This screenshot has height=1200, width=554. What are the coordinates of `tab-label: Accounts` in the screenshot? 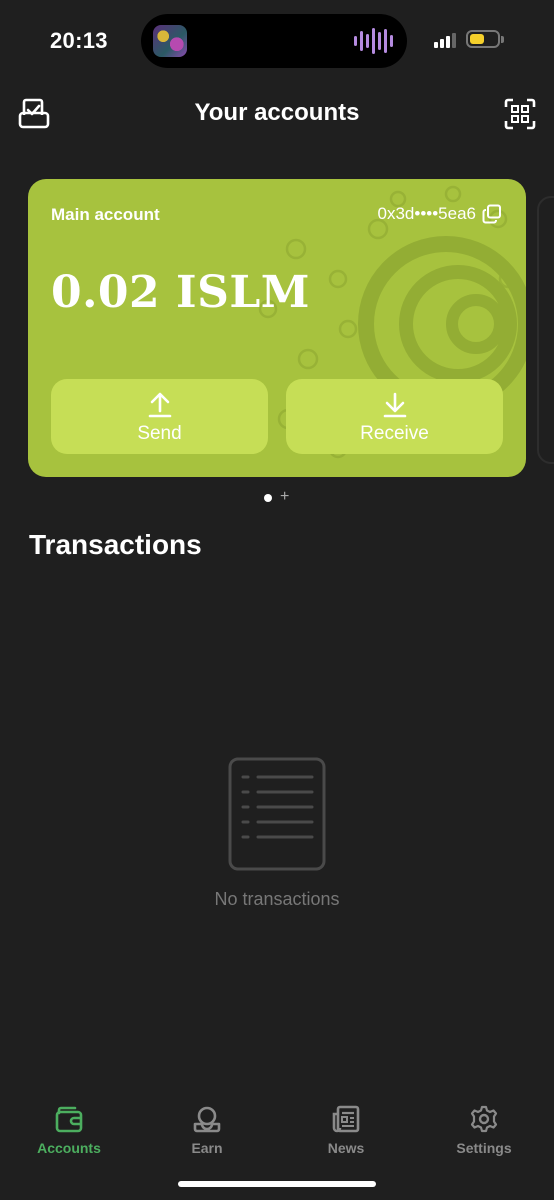 It's located at (69, 1148).